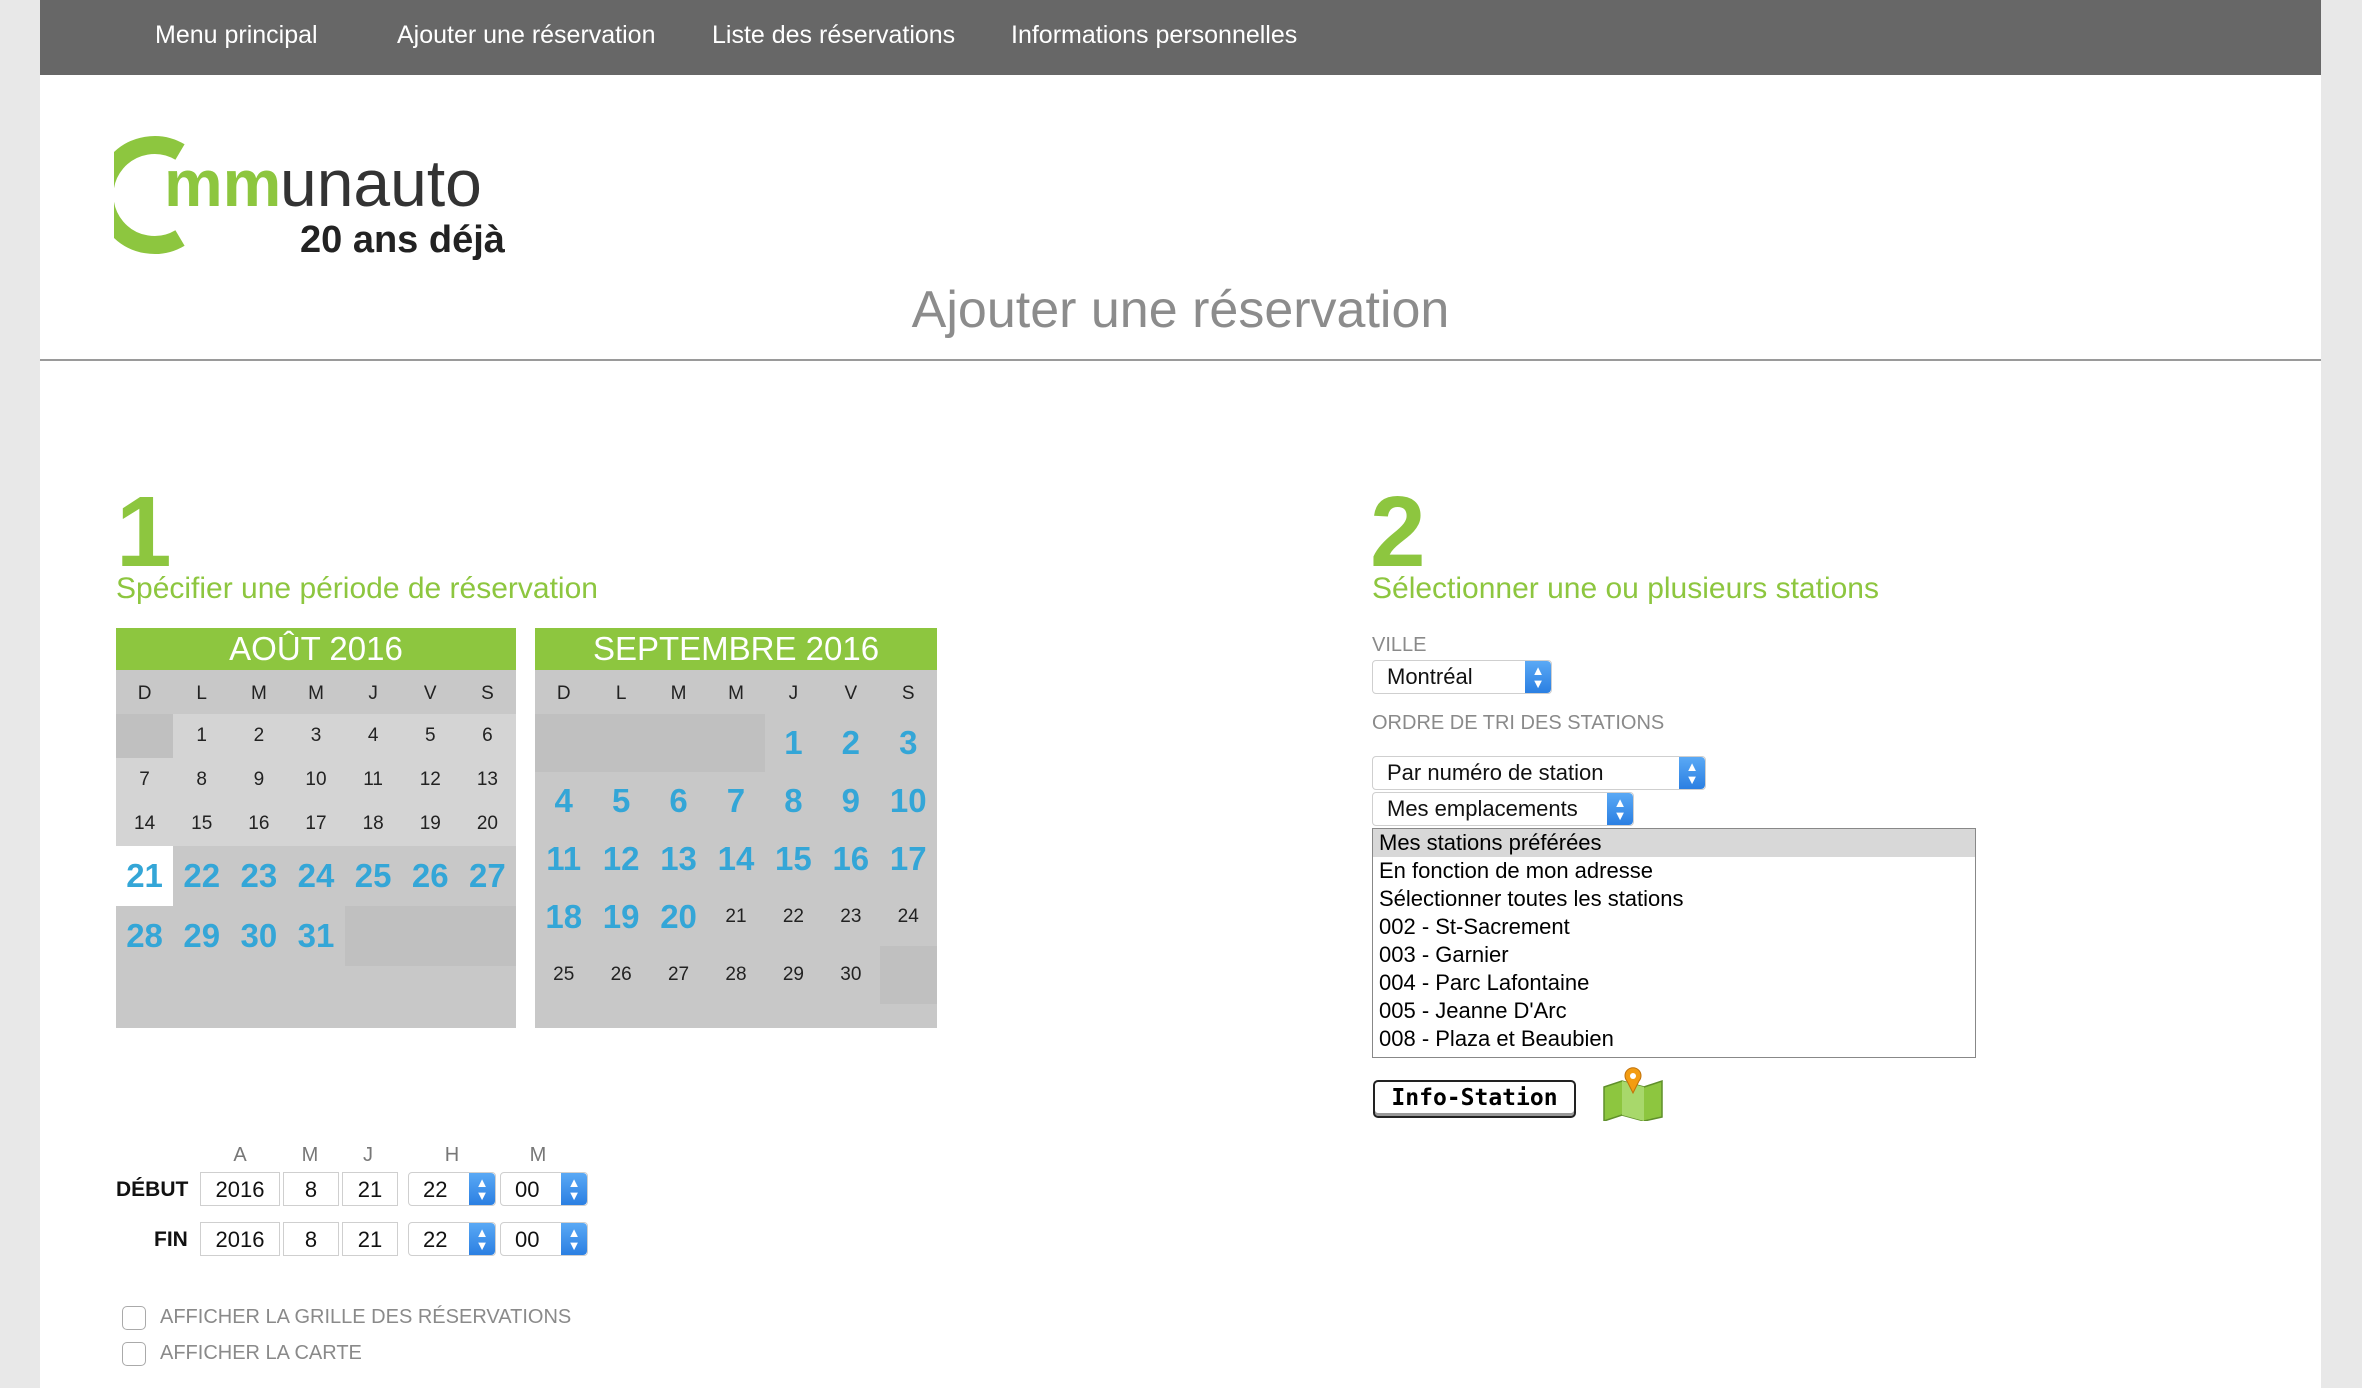 This screenshot has height=1388, width=2362. Describe the element at coordinates (1674, 1039) in the screenshot. I see `station-option: 008 - Plaza et Beaubien` at that location.